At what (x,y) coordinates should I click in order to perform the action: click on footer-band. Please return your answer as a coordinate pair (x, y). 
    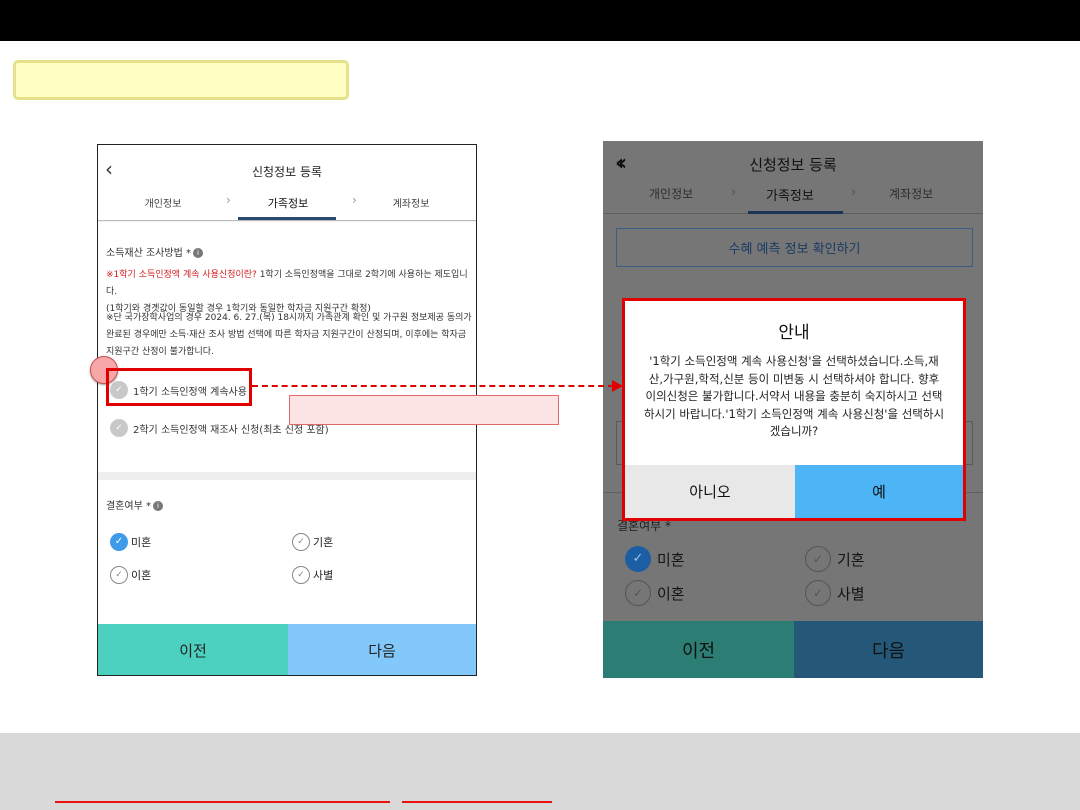
    Looking at the image, I should click on (540, 771).